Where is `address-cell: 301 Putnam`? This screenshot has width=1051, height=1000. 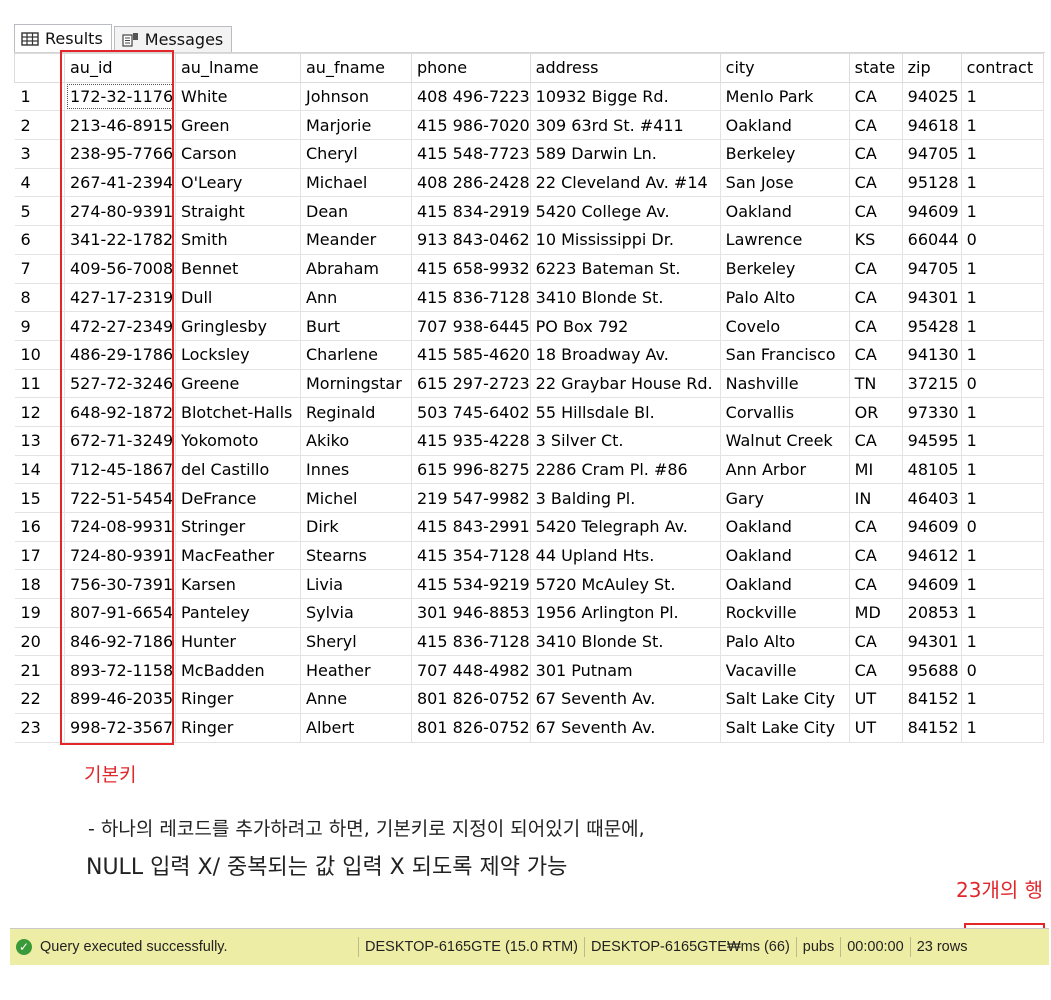 address-cell: 301 Putnam is located at coordinates (625, 670).